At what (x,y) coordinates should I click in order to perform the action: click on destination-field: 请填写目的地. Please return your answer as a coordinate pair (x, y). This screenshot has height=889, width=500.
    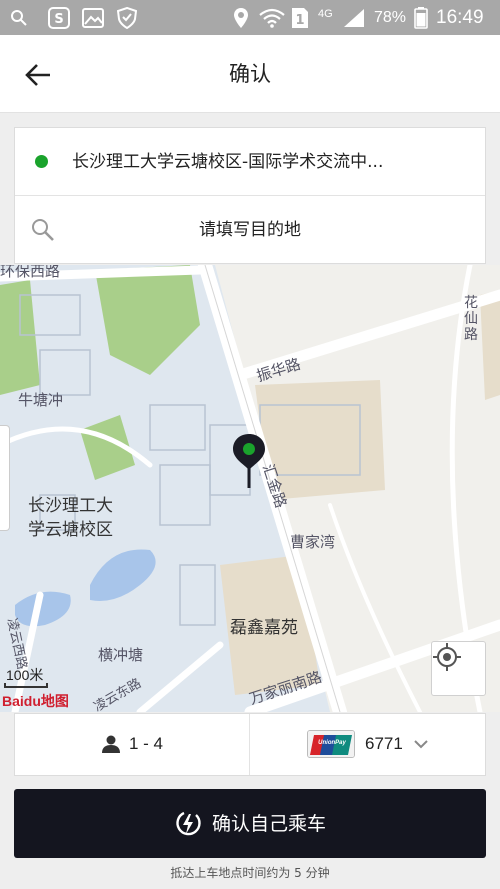
    Looking at the image, I should click on (250, 229).